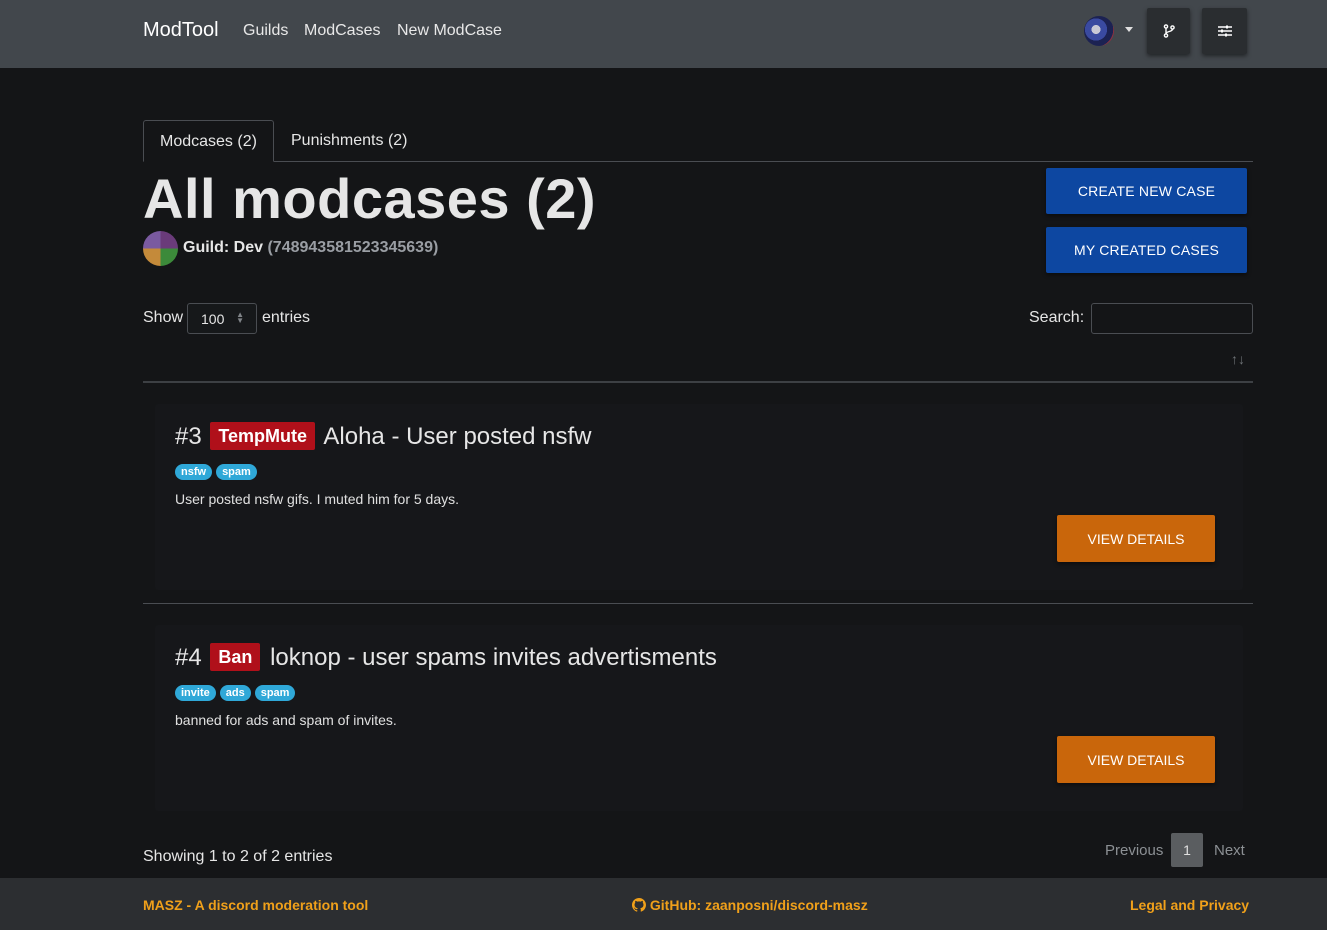 This screenshot has height=930, width=1327. Describe the element at coordinates (342, 31) in the screenshot. I see `nav-link-modcases: ModCases` at that location.